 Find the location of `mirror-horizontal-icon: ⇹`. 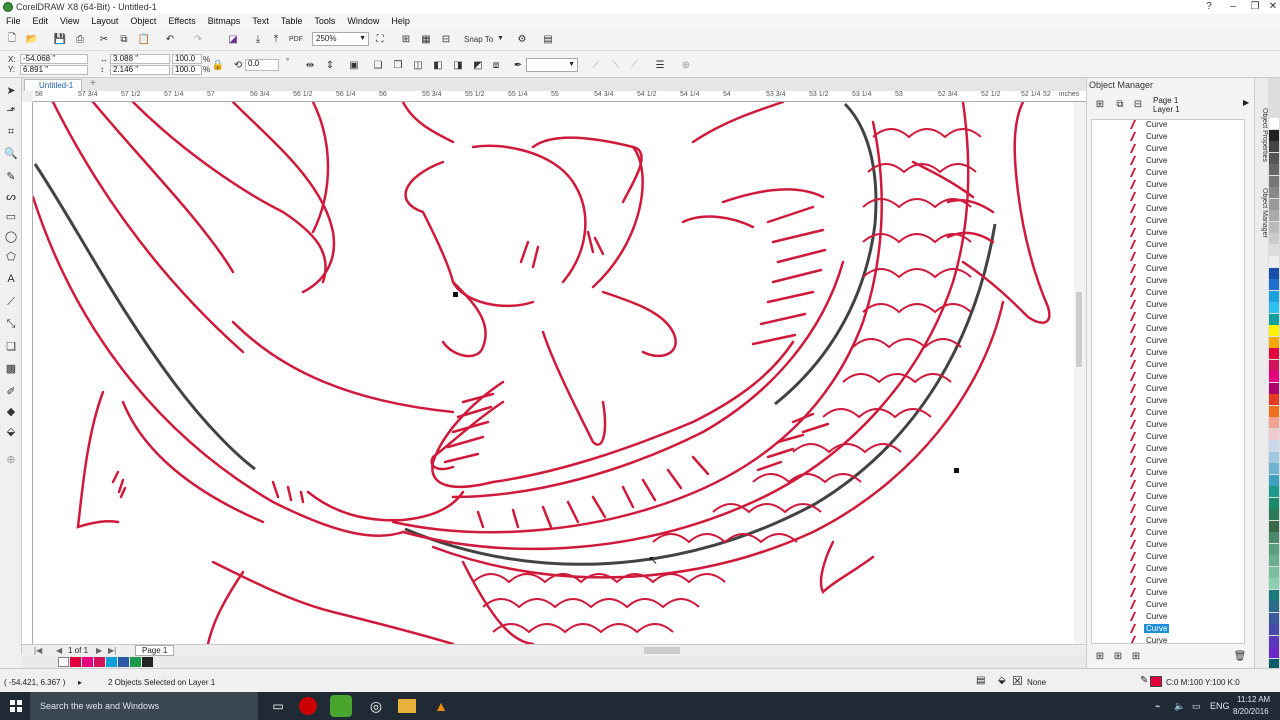

mirror-horizontal-icon: ⇹ is located at coordinates (310, 65).